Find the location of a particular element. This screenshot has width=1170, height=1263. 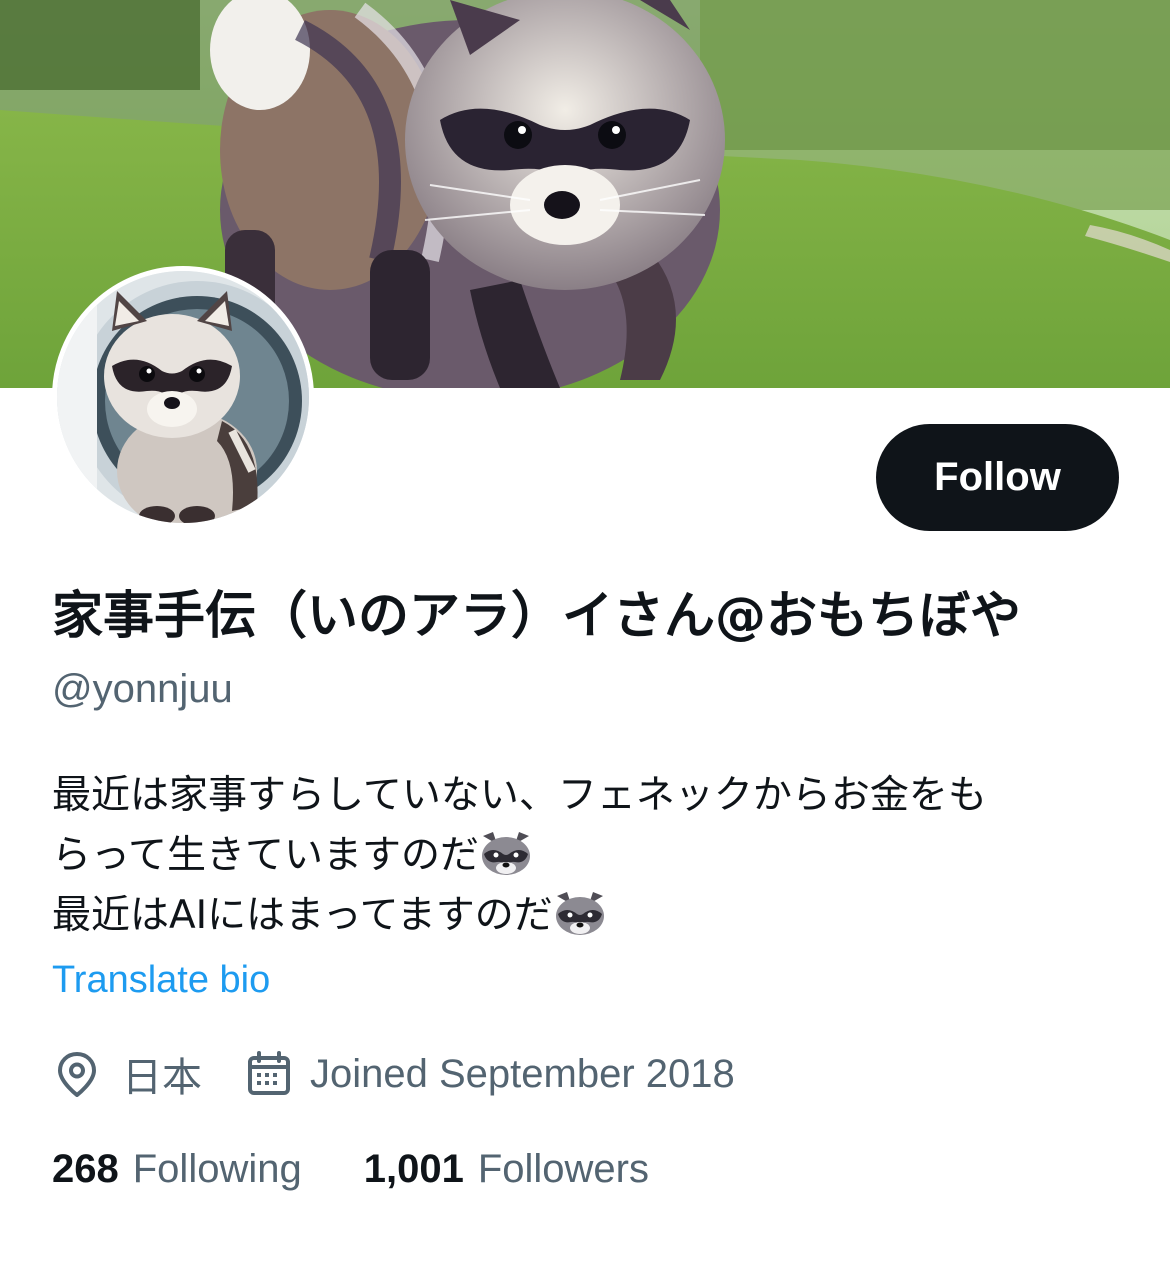

profile-meta: 日本 Joined September 2018 is located at coordinates (393, 1074).